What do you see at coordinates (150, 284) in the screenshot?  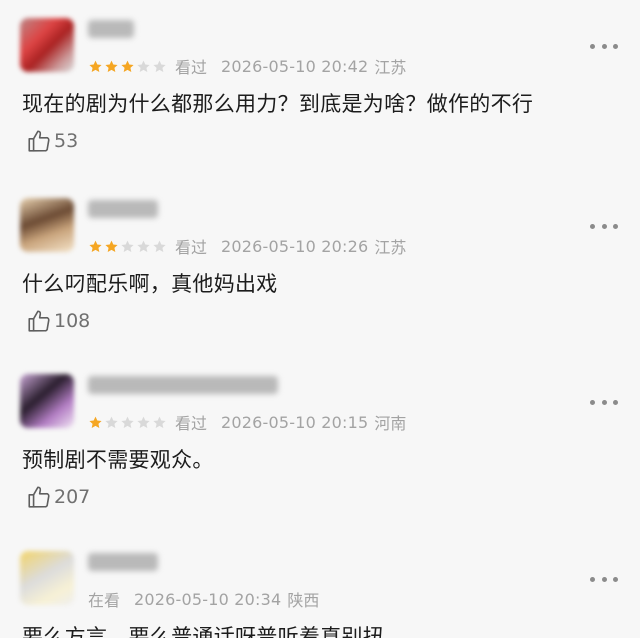 I see `comment-text: 什么叼配乐啊，真他妈出戏` at bounding box center [150, 284].